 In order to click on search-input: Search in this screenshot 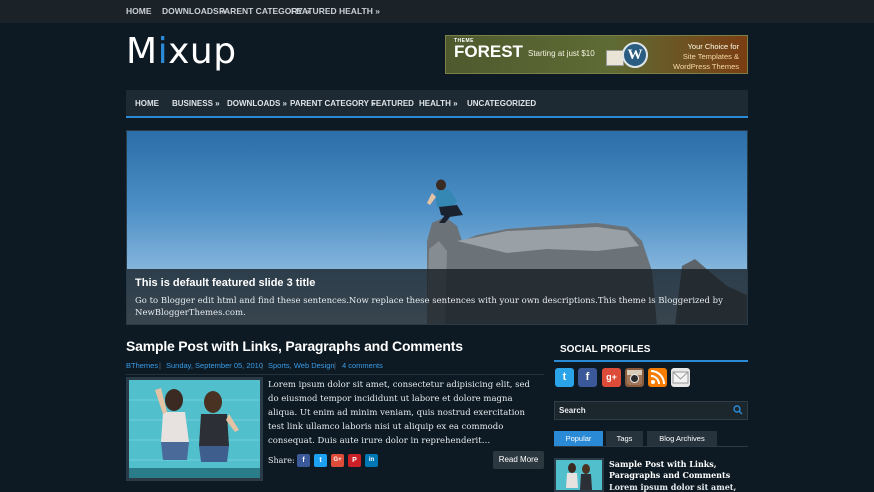, I will do `click(651, 410)`.